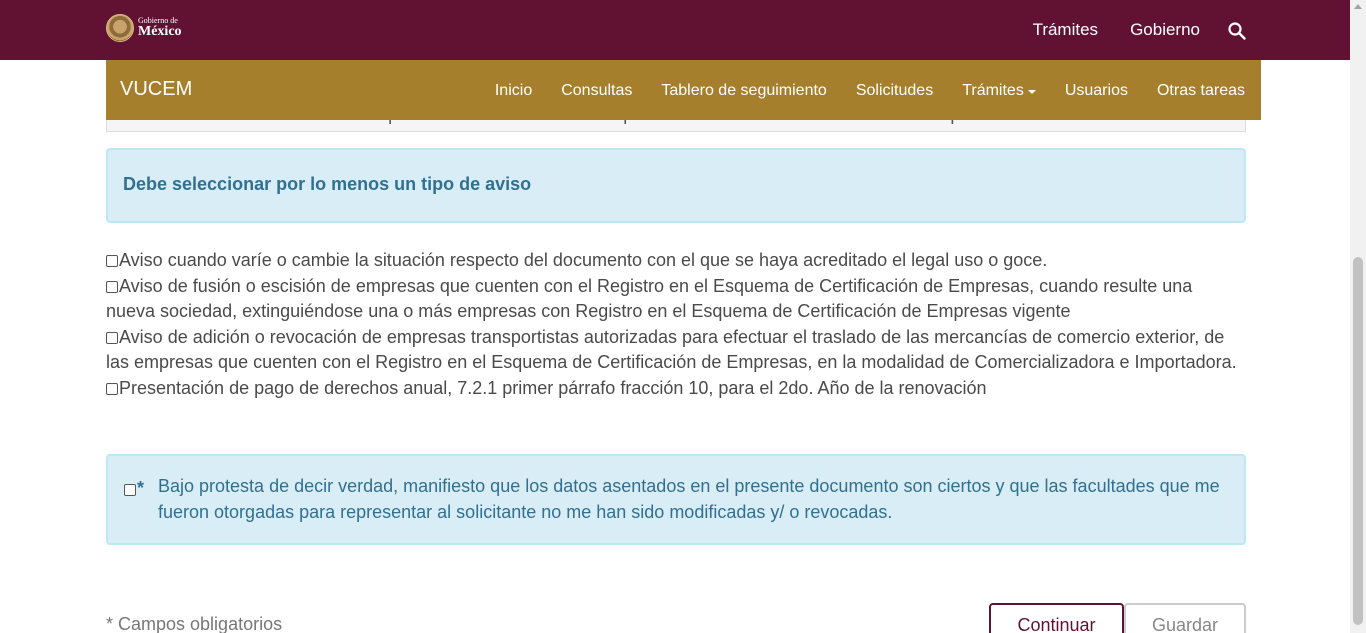 The width and height of the screenshot is (1366, 633). I want to click on nav-tramites-dropdown: Trámites, so click(999, 91).